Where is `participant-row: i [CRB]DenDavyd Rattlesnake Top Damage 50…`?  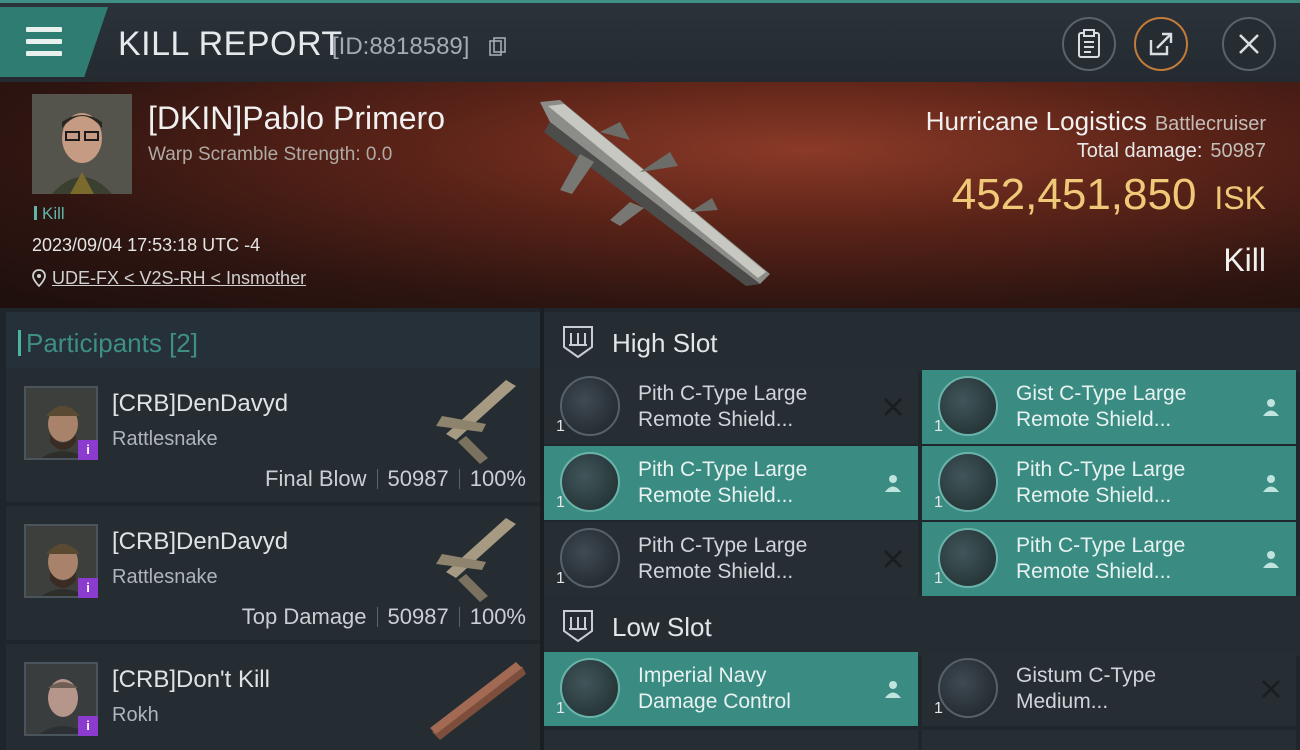 participant-row: i [CRB]DenDavyd Rattlesnake Top Damage 50… is located at coordinates (273, 573).